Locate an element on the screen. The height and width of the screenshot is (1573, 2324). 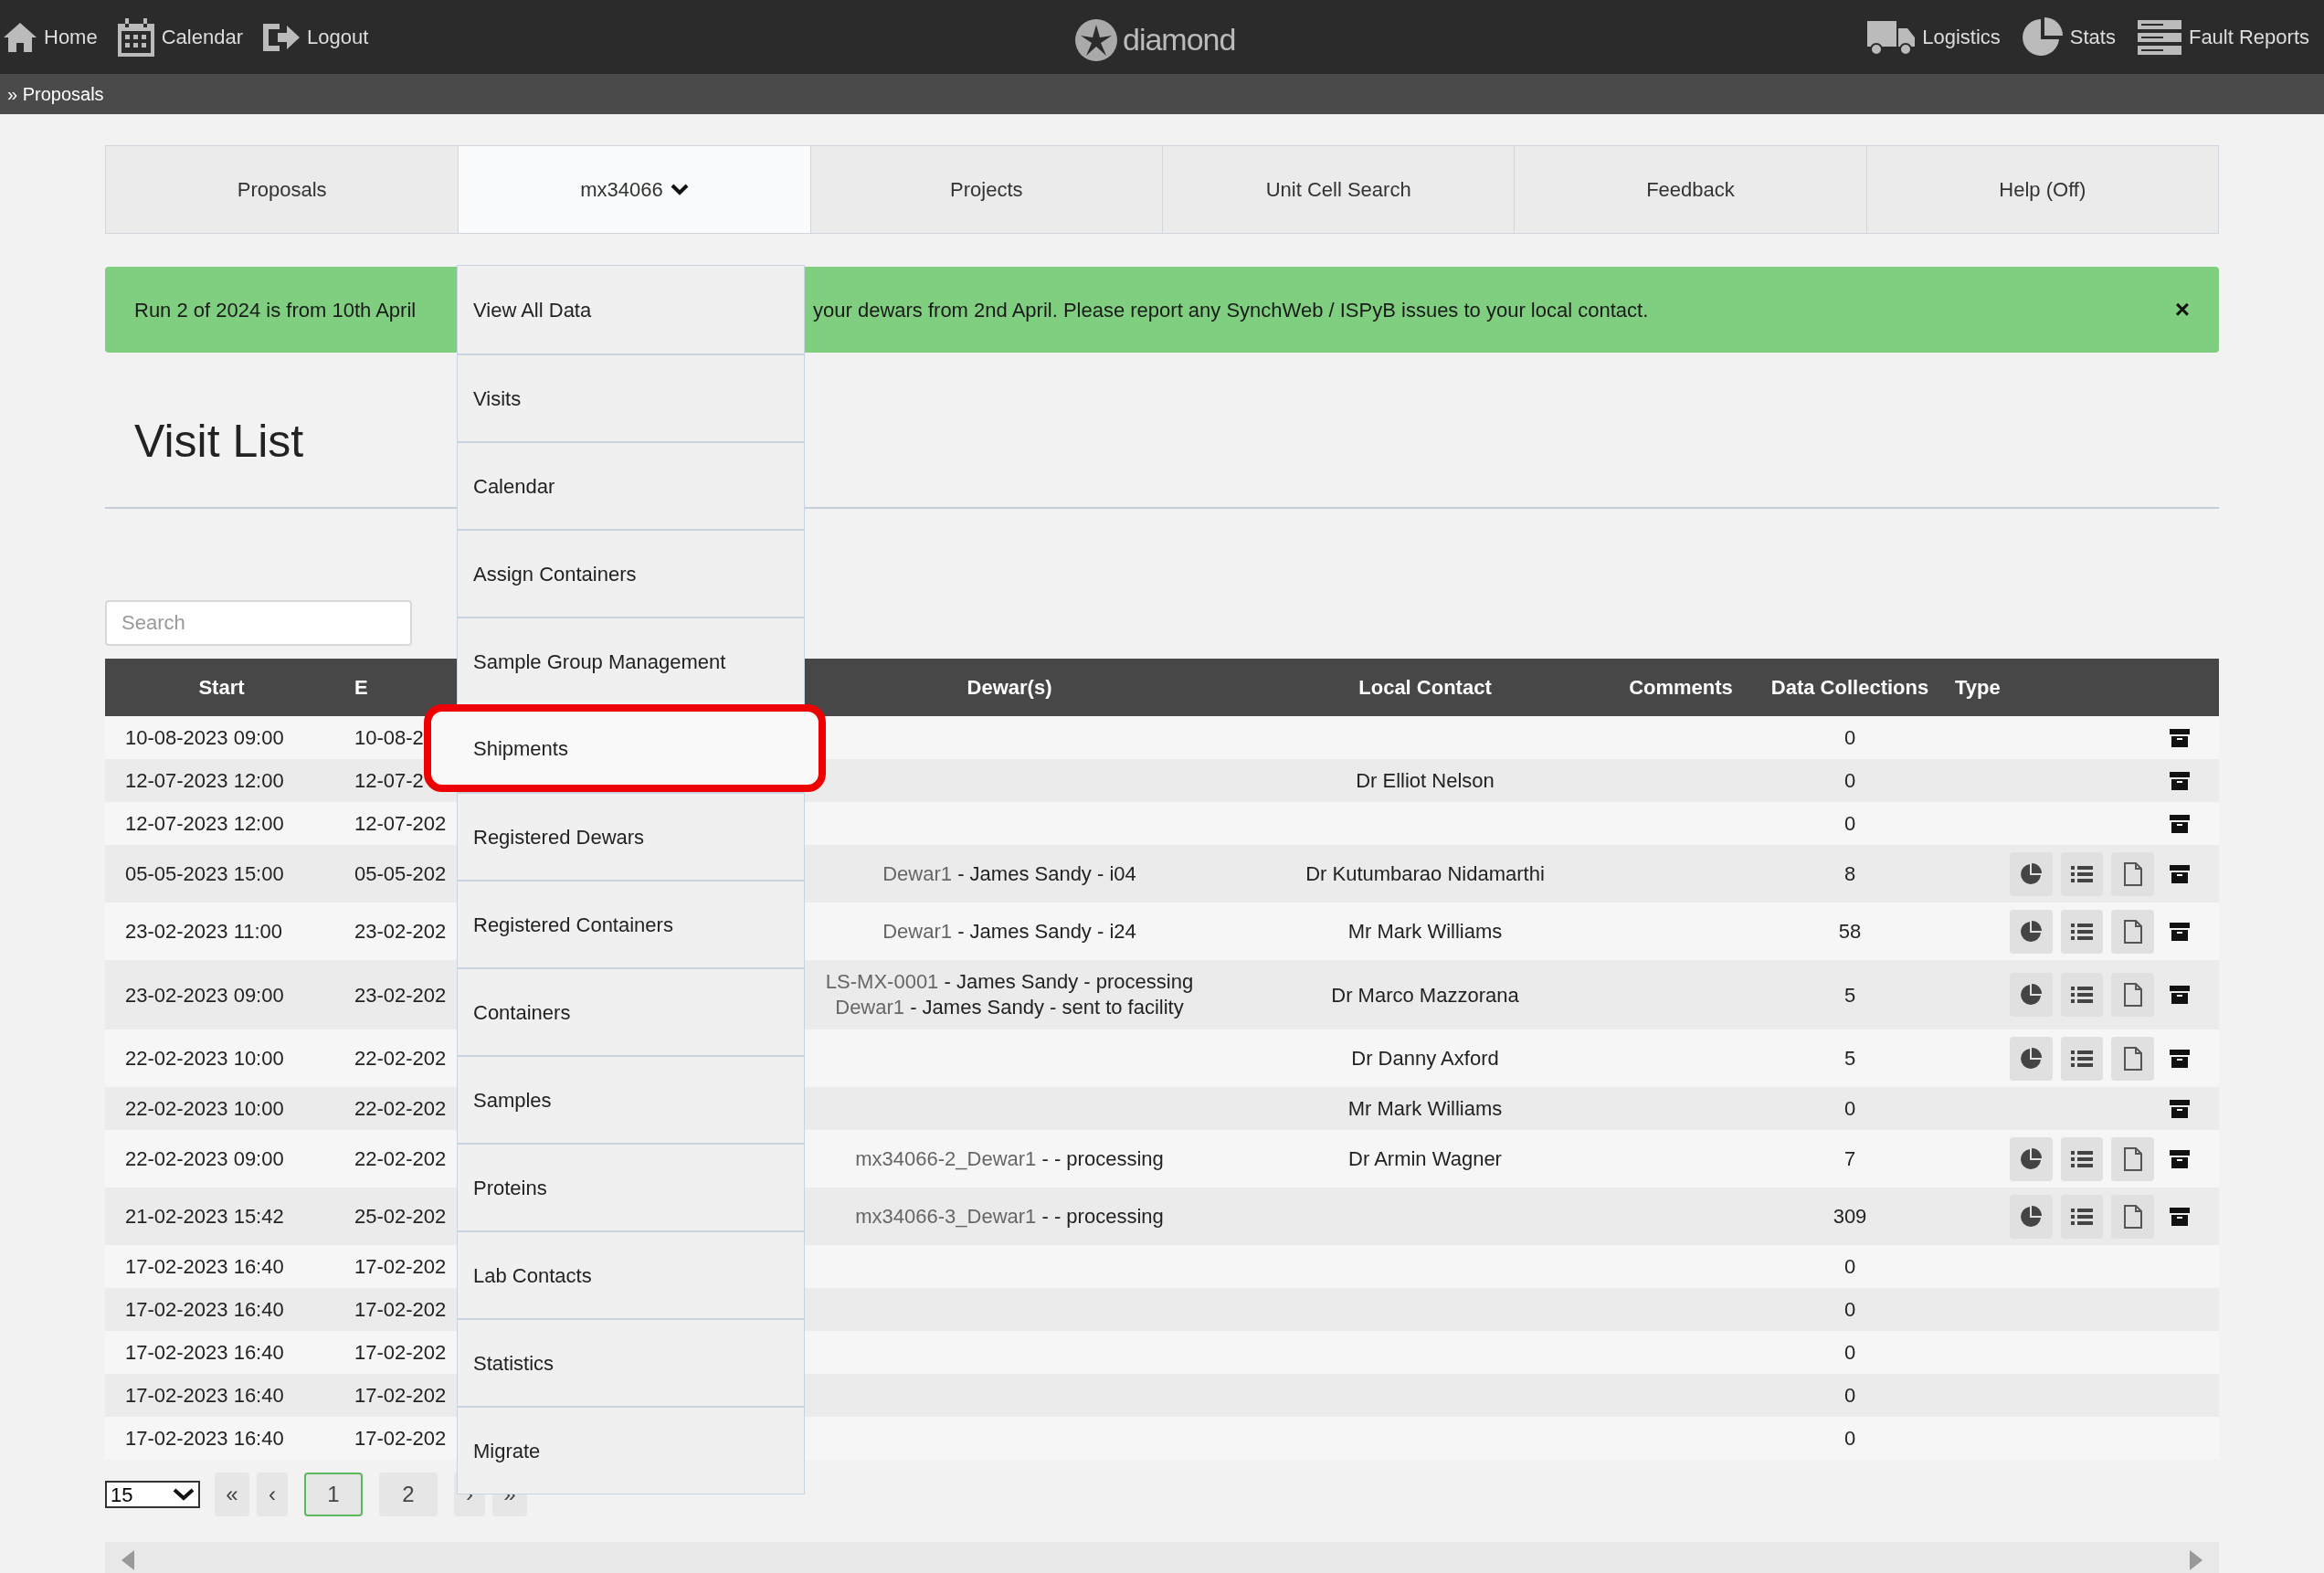
table-cell: Dr Elliot Nelson is located at coordinates (1425, 781).